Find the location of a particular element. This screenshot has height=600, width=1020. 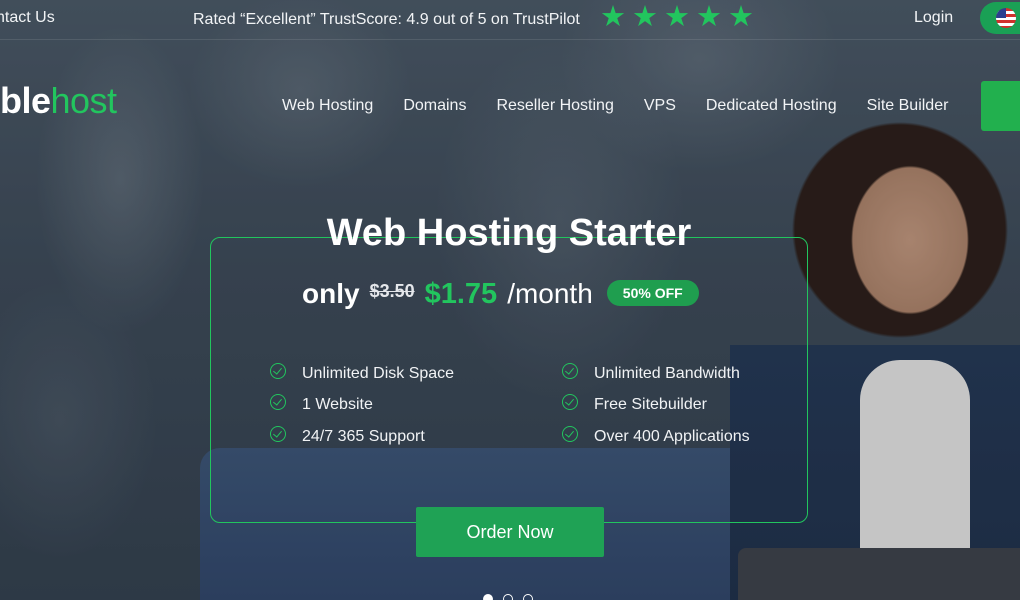

site-logo: blehost is located at coordinates (58, 101).